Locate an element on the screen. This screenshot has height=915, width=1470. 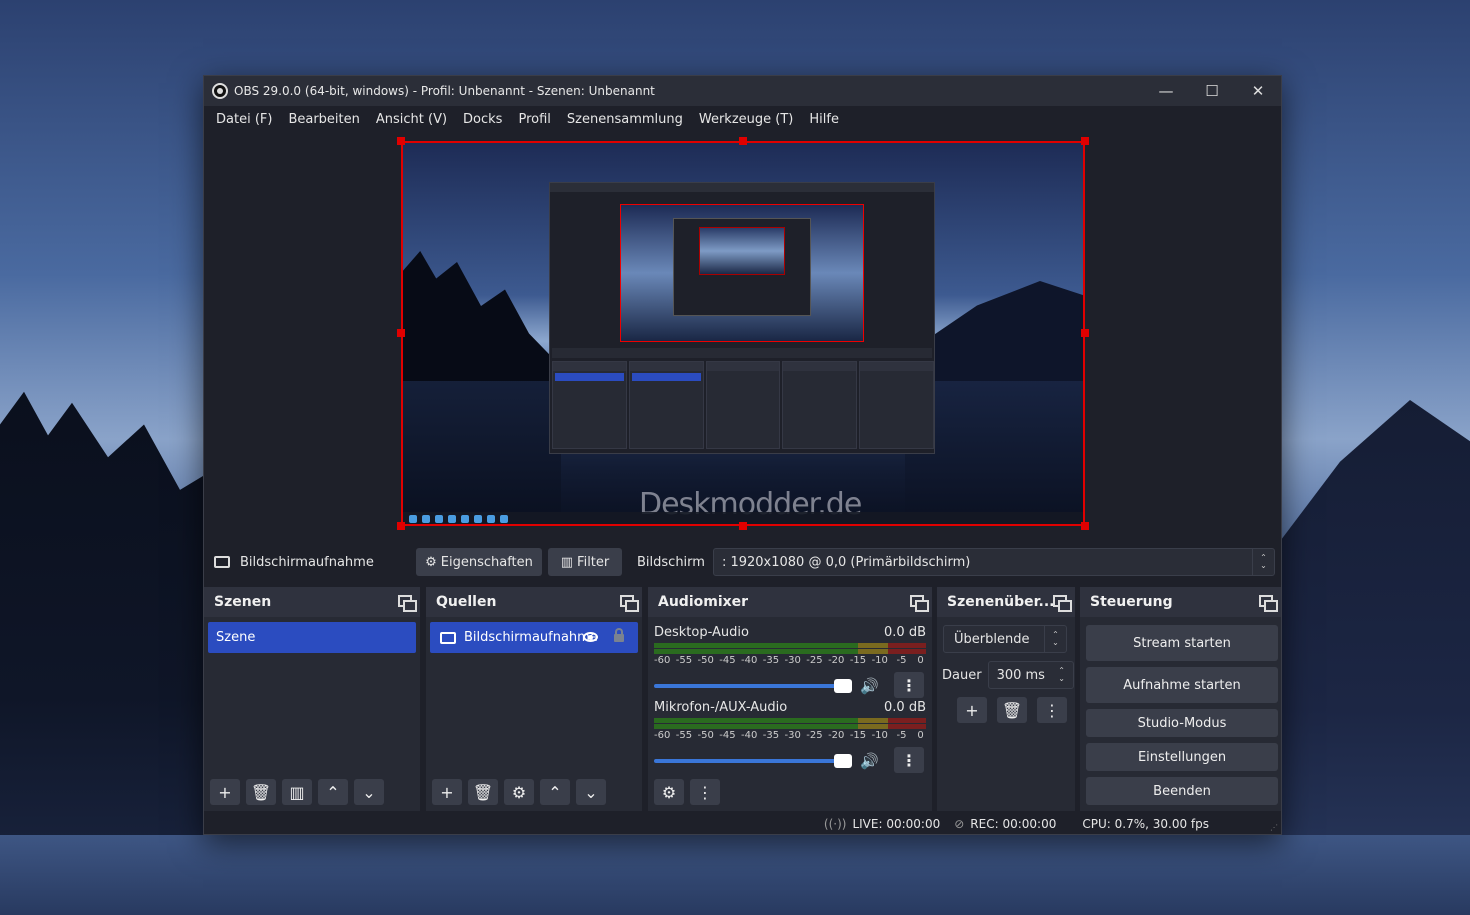
advanced-audio-button: ⚙ is located at coordinates (669, 792).